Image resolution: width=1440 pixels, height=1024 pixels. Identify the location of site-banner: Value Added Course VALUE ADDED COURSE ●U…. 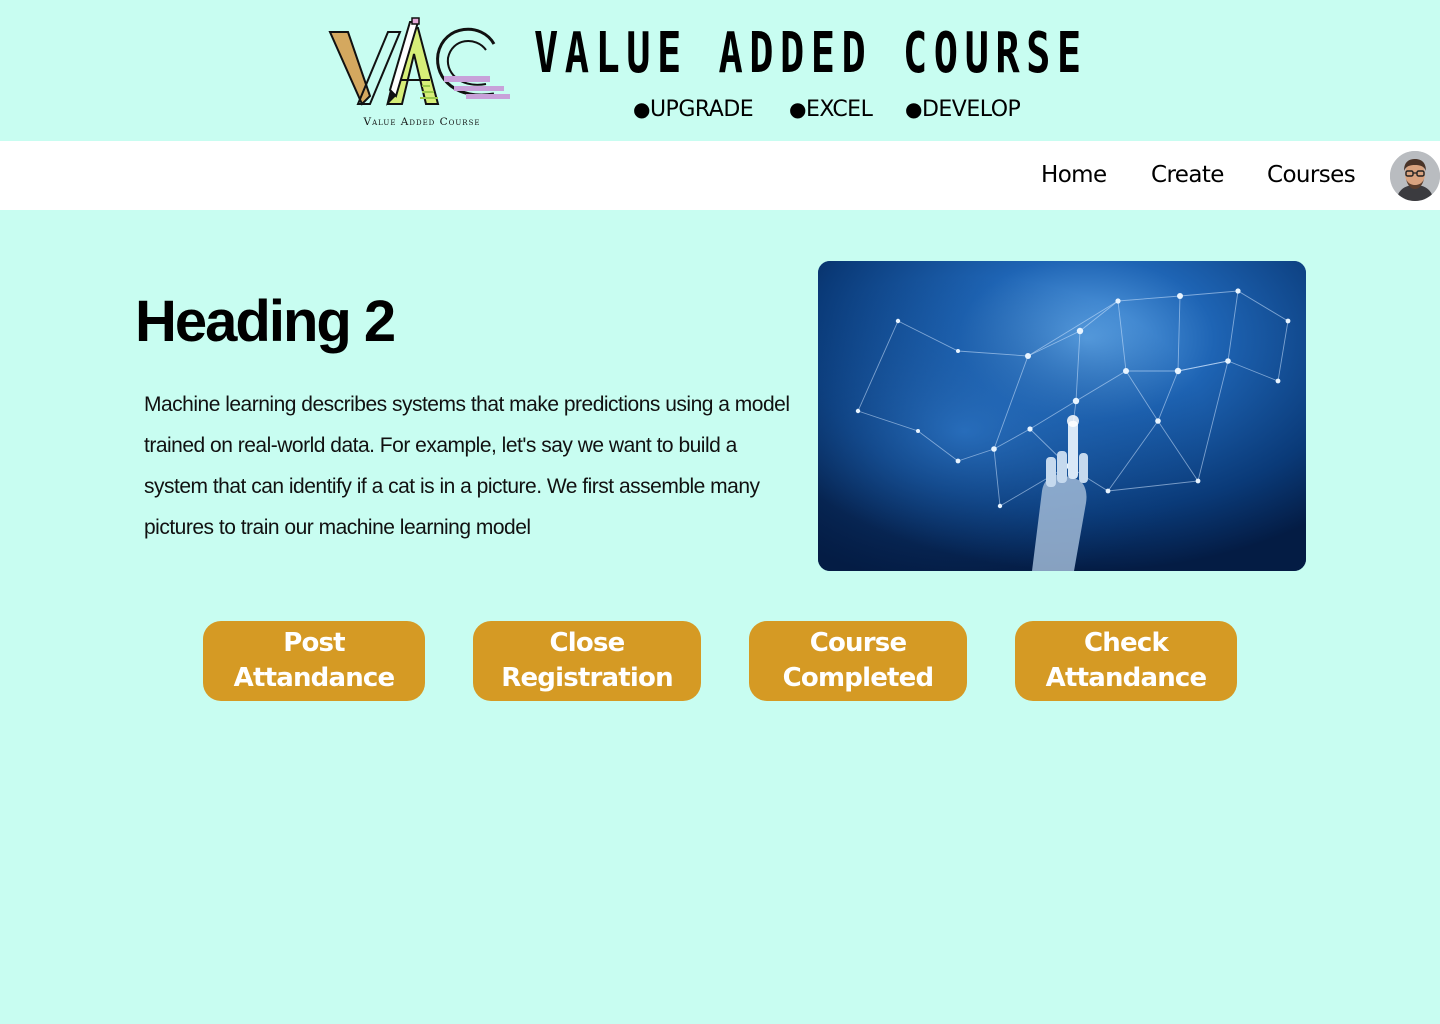
(720, 70).